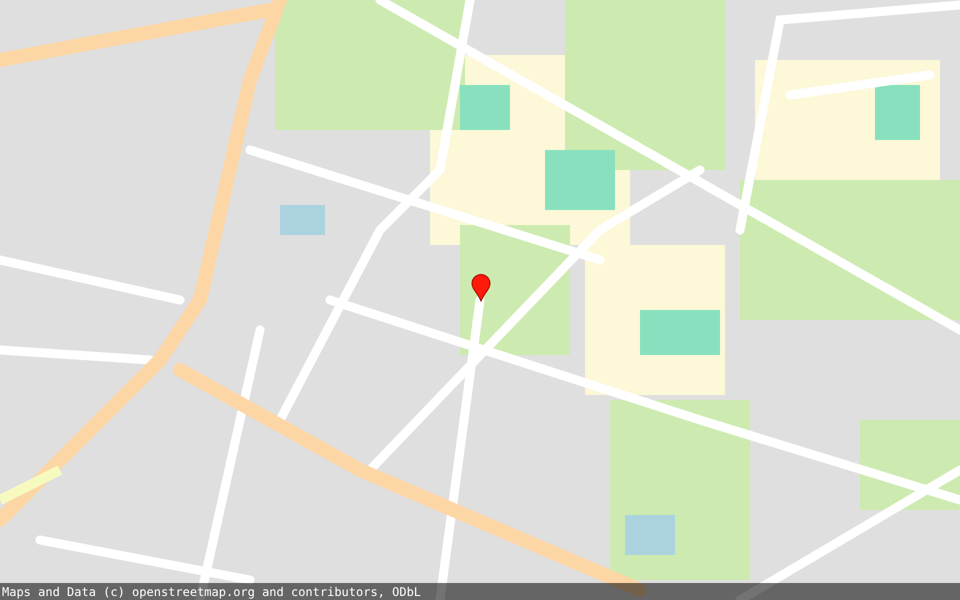 The width and height of the screenshot is (960, 600). I want to click on map-pin-icon, so click(481, 288).